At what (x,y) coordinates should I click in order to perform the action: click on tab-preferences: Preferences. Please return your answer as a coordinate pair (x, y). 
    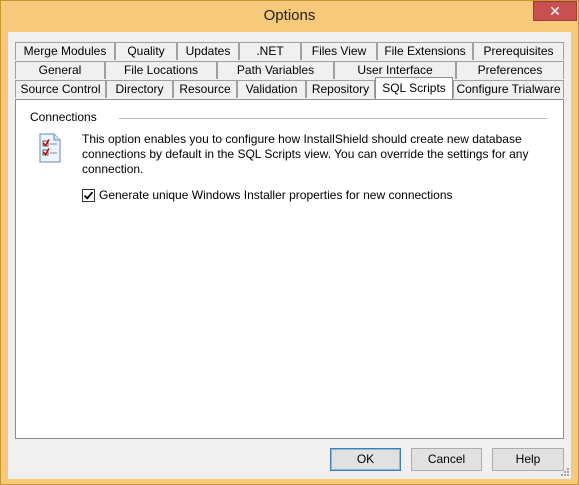
    Looking at the image, I should click on (510, 70).